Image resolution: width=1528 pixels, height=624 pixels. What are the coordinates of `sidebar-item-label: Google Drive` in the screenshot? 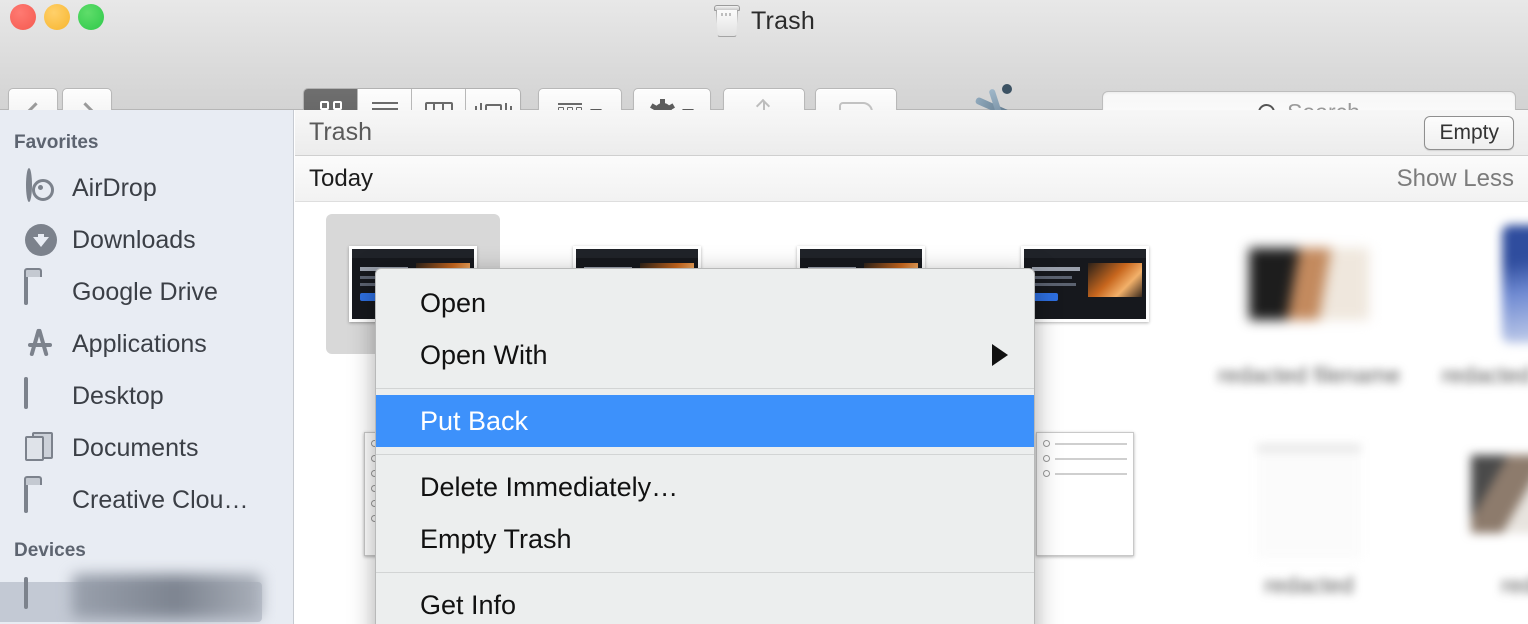 It's located at (145, 291).